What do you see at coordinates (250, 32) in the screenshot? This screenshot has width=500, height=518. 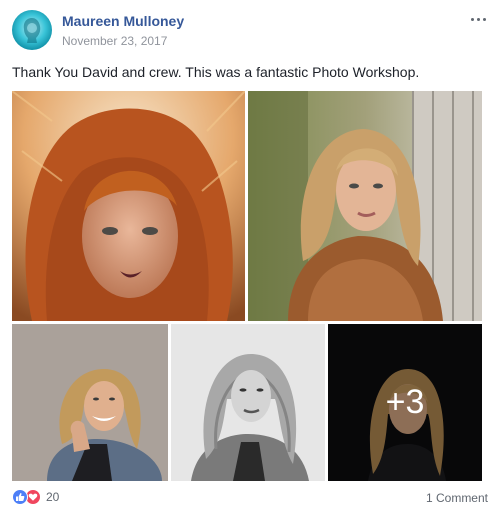 I see `post-header: Maureen Mulloney November 23, 2017` at bounding box center [250, 32].